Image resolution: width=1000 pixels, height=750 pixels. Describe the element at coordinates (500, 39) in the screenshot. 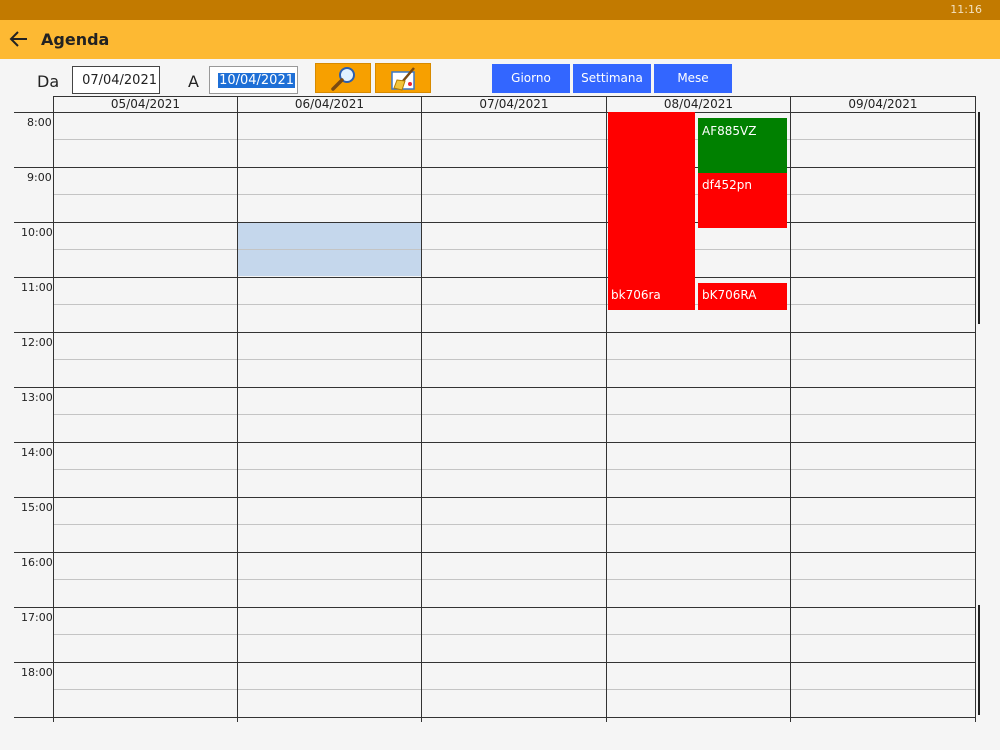

I see `app-bar: Agenda` at that location.